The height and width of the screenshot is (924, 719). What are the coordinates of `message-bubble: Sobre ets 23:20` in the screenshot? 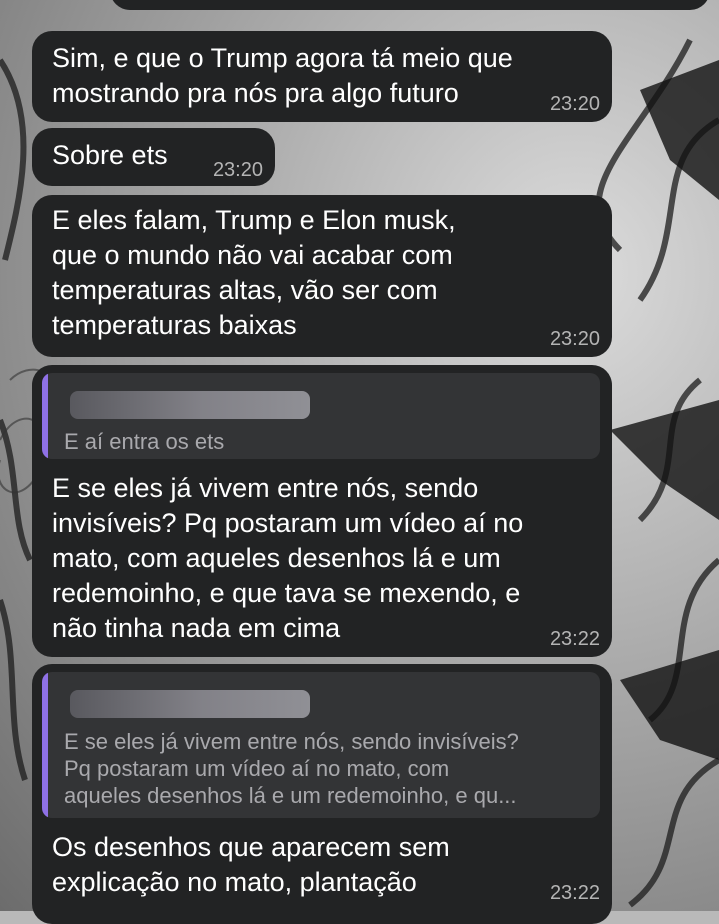 It's located at (153, 157).